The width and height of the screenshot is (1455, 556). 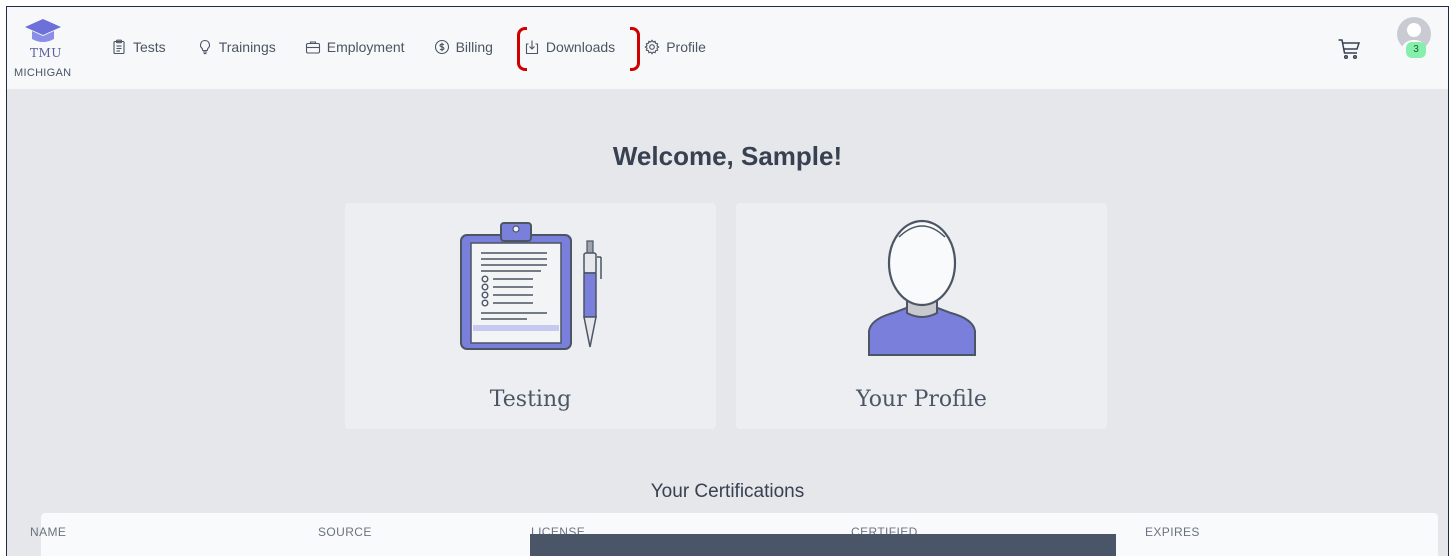 I want to click on certifications-title: Your Certifications, so click(x=727, y=491).